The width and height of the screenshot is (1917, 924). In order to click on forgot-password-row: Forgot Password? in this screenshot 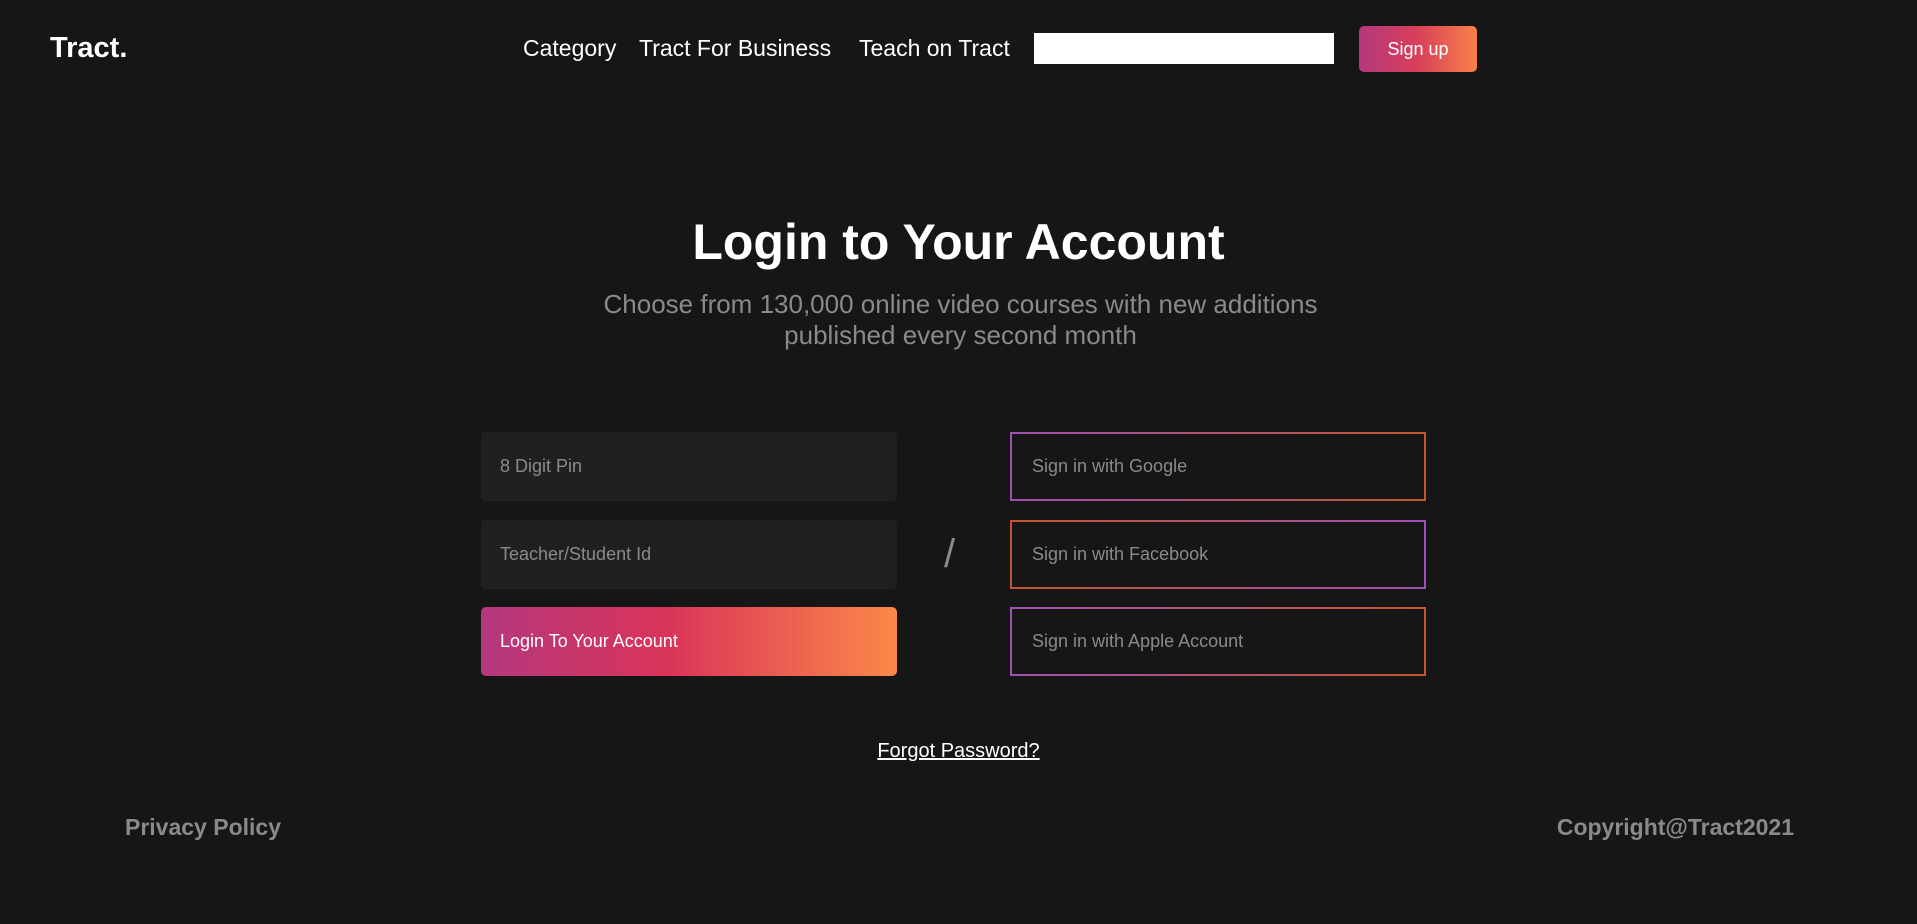, I will do `click(958, 751)`.